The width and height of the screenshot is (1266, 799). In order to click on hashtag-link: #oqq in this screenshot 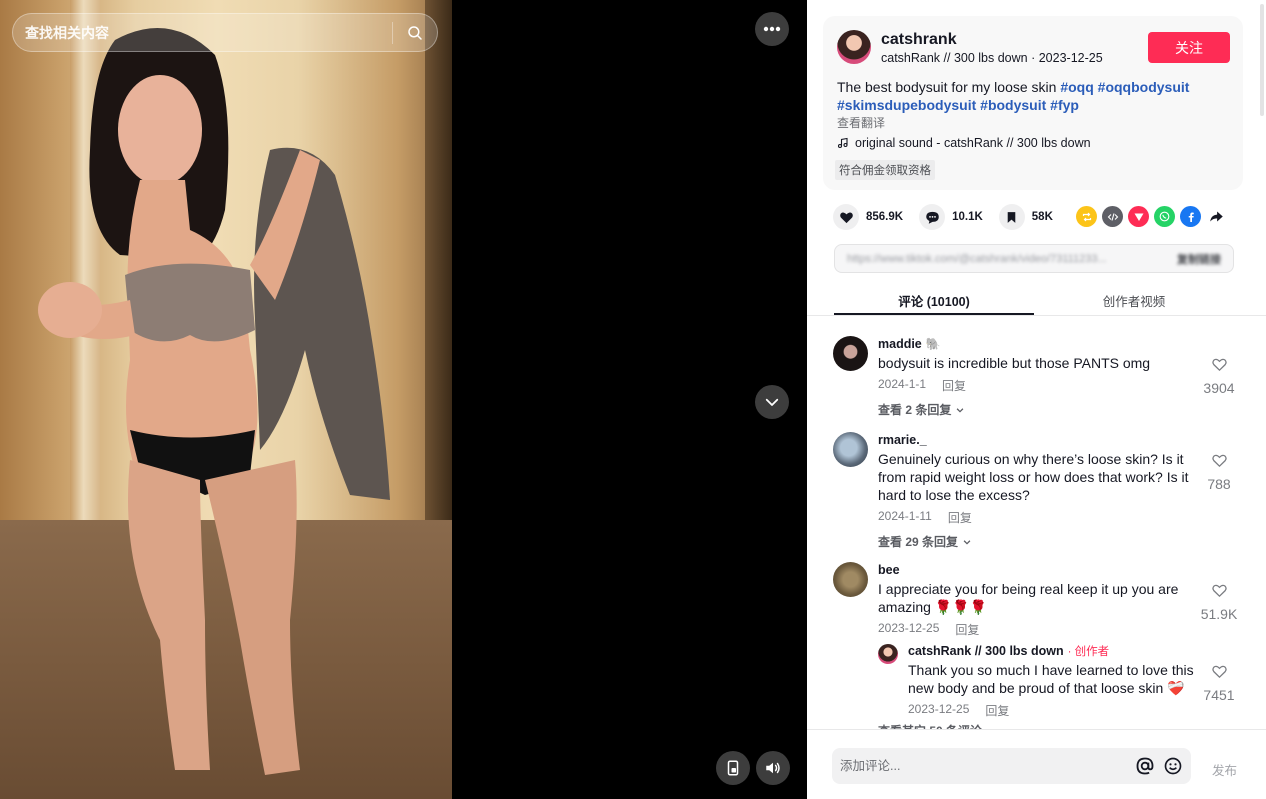, I will do `click(1076, 87)`.